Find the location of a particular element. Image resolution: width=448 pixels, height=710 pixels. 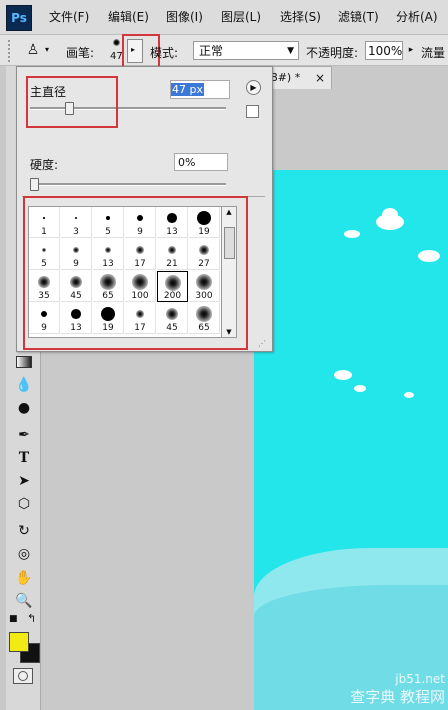

type-icon: T is located at coordinates (24, 458).